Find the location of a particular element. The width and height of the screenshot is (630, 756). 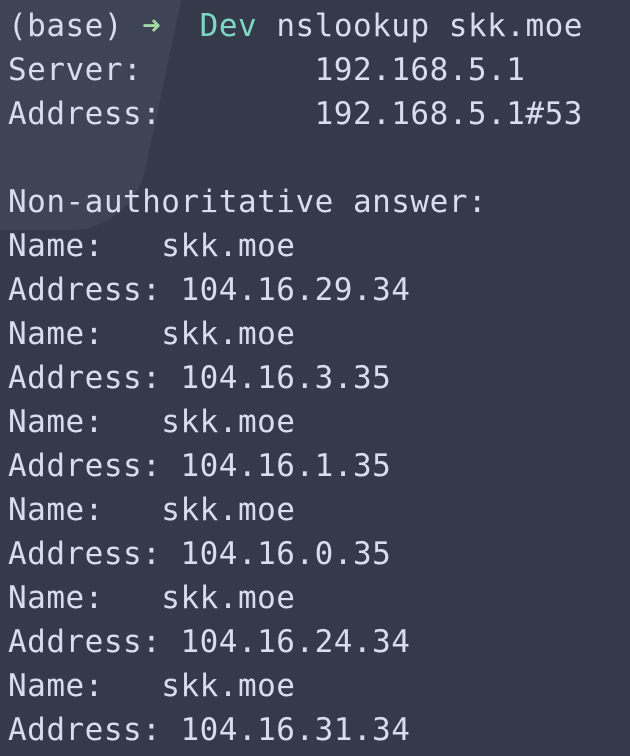

record-address-line: Address: 104.16.24.34 is located at coordinates (209, 642).